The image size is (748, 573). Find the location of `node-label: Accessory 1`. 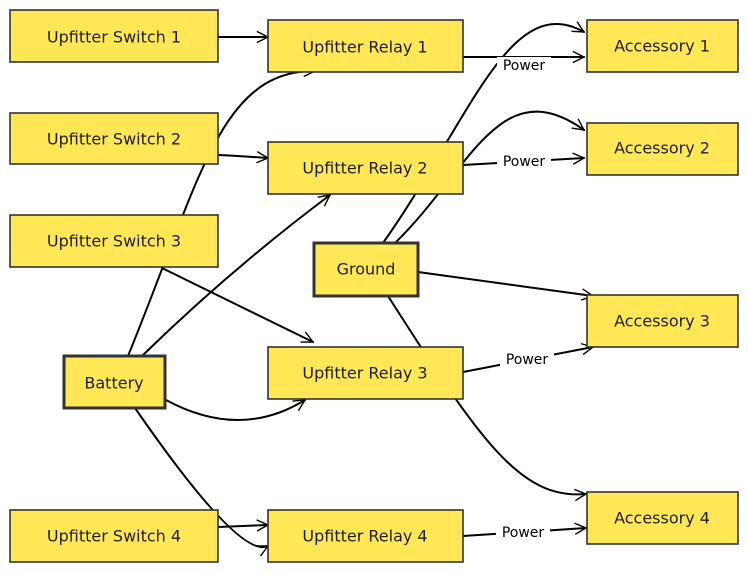

node-label: Accessory 1 is located at coordinates (662, 46).